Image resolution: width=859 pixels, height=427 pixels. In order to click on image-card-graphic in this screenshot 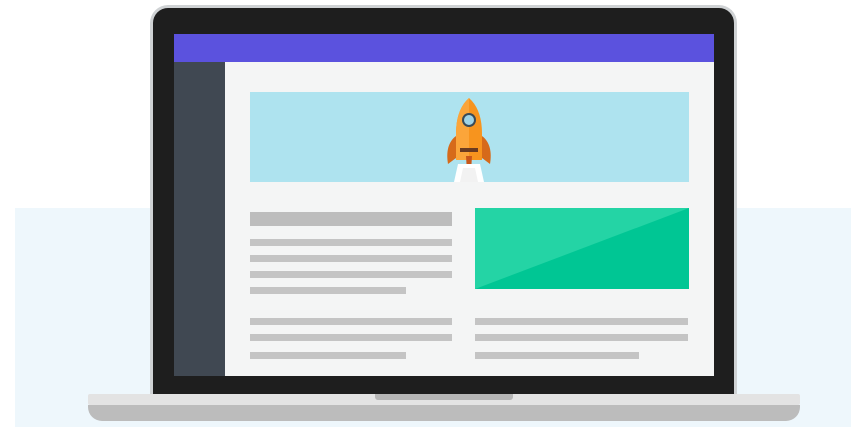, I will do `click(582, 248)`.